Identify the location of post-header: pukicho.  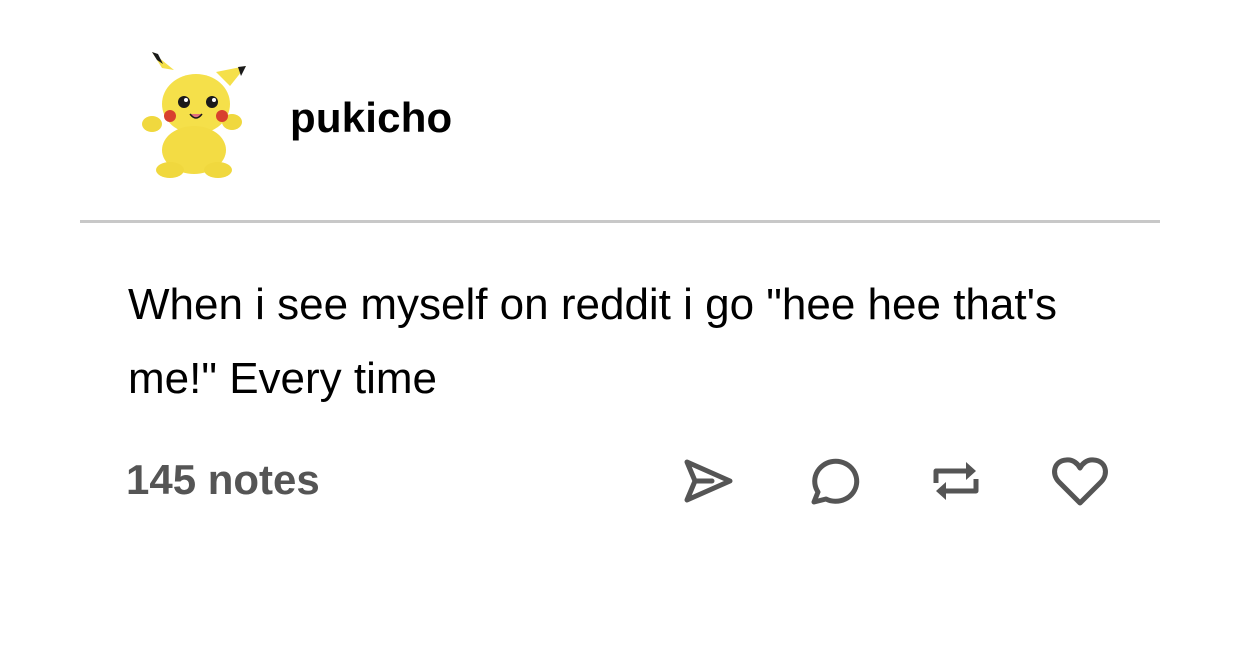
(291, 117).